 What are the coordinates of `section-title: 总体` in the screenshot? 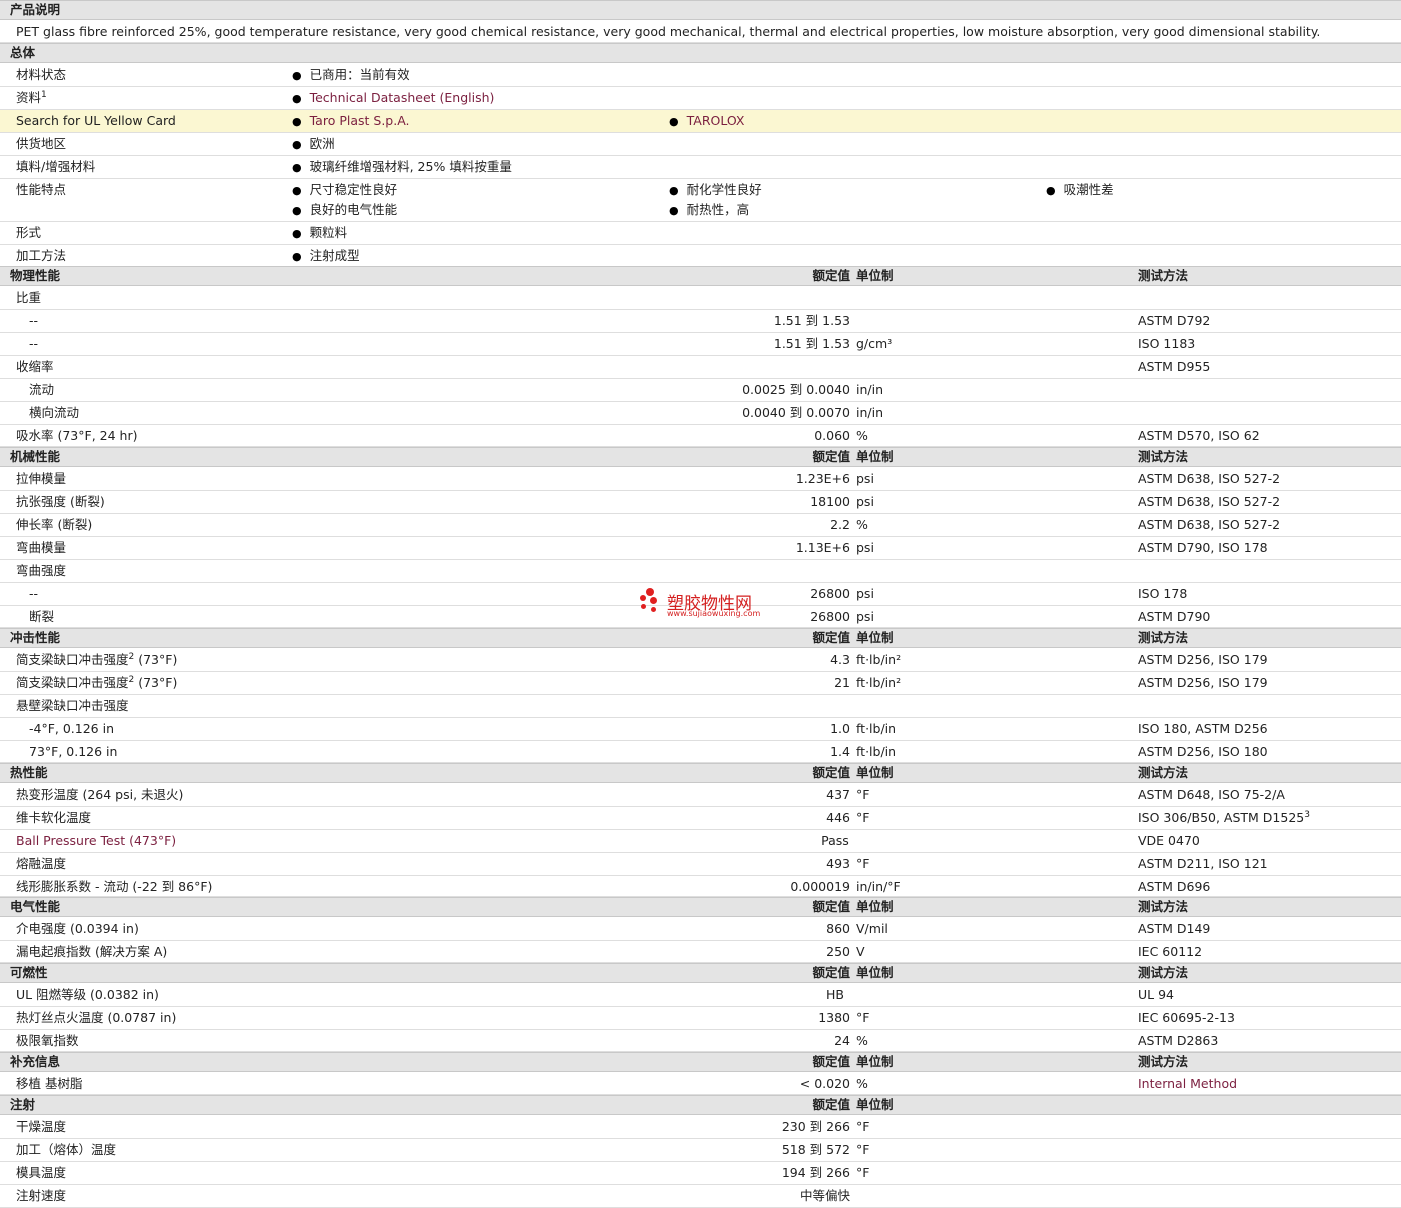 It's located at (23, 52).